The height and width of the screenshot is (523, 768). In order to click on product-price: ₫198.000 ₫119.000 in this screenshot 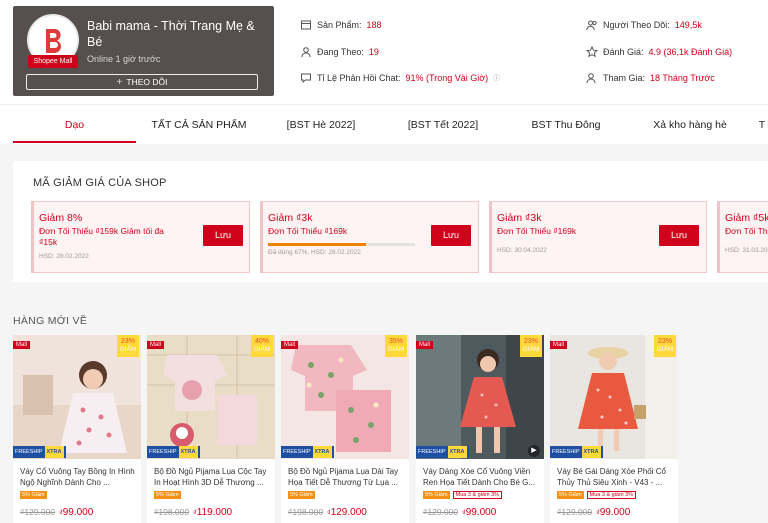, I will do `click(193, 512)`.